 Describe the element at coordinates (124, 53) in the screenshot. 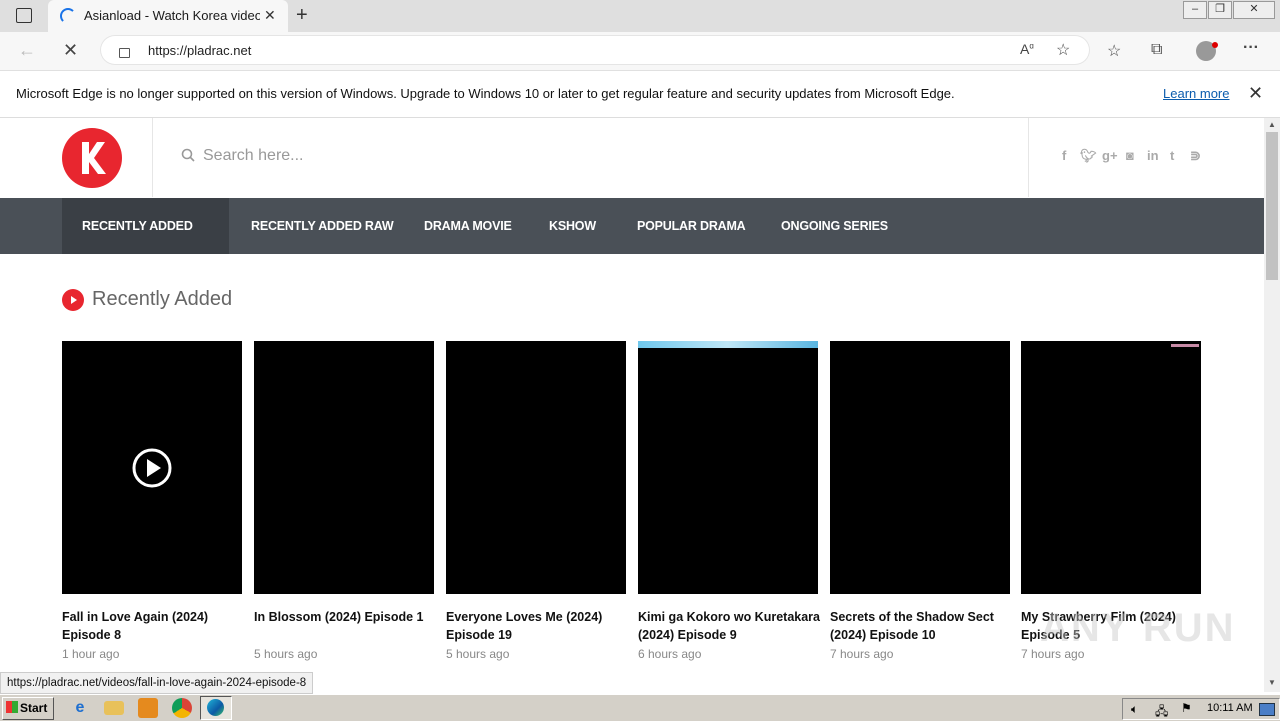

I see `lock-icon` at that location.